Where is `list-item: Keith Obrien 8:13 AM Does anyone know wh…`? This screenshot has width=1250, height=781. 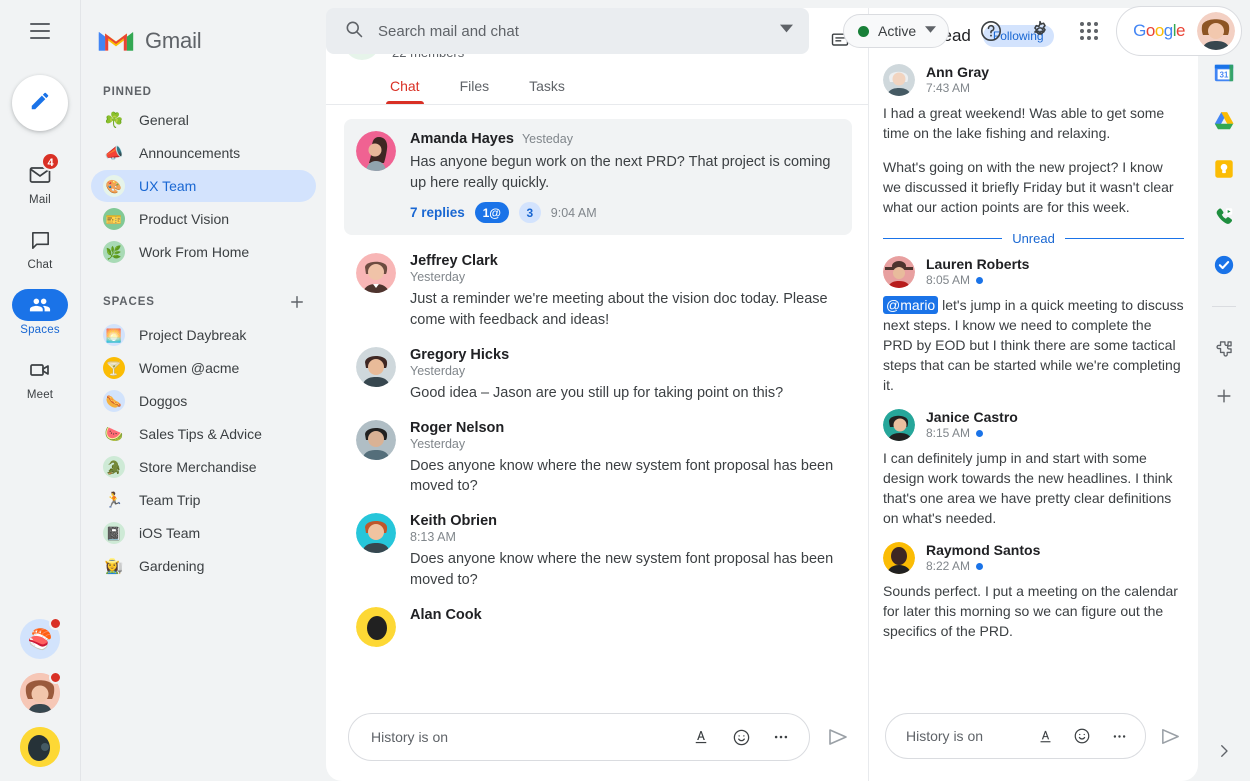 list-item: Keith Obrien 8:13 AM Does anyone know wh… is located at coordinates (598, 551).